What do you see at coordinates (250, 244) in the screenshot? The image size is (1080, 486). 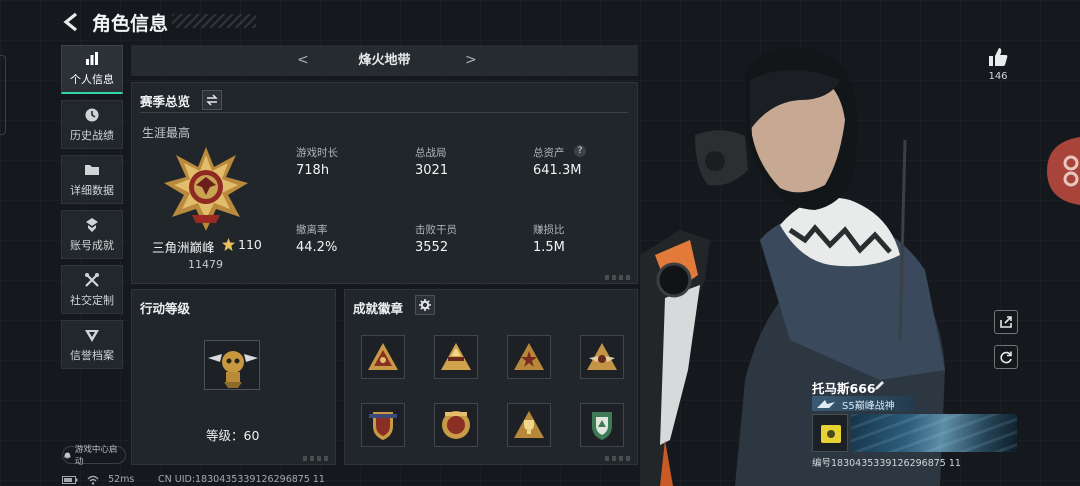 I see `rank-stars-count: 110` at bounding box center [250, 244].